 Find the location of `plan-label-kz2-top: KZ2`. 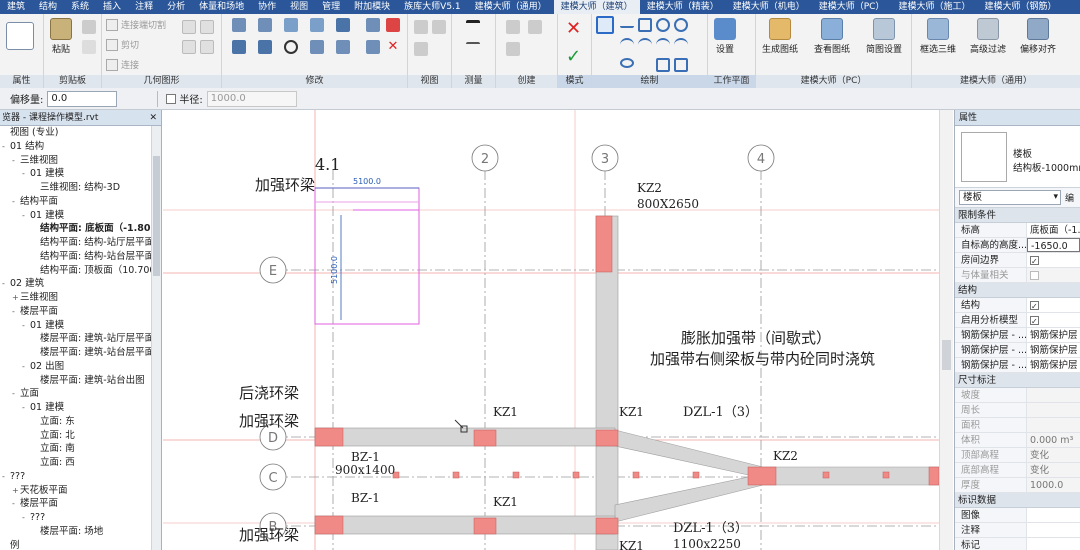

plan-label-kz2-top: KZ2 is located at coordinates (649, 188).